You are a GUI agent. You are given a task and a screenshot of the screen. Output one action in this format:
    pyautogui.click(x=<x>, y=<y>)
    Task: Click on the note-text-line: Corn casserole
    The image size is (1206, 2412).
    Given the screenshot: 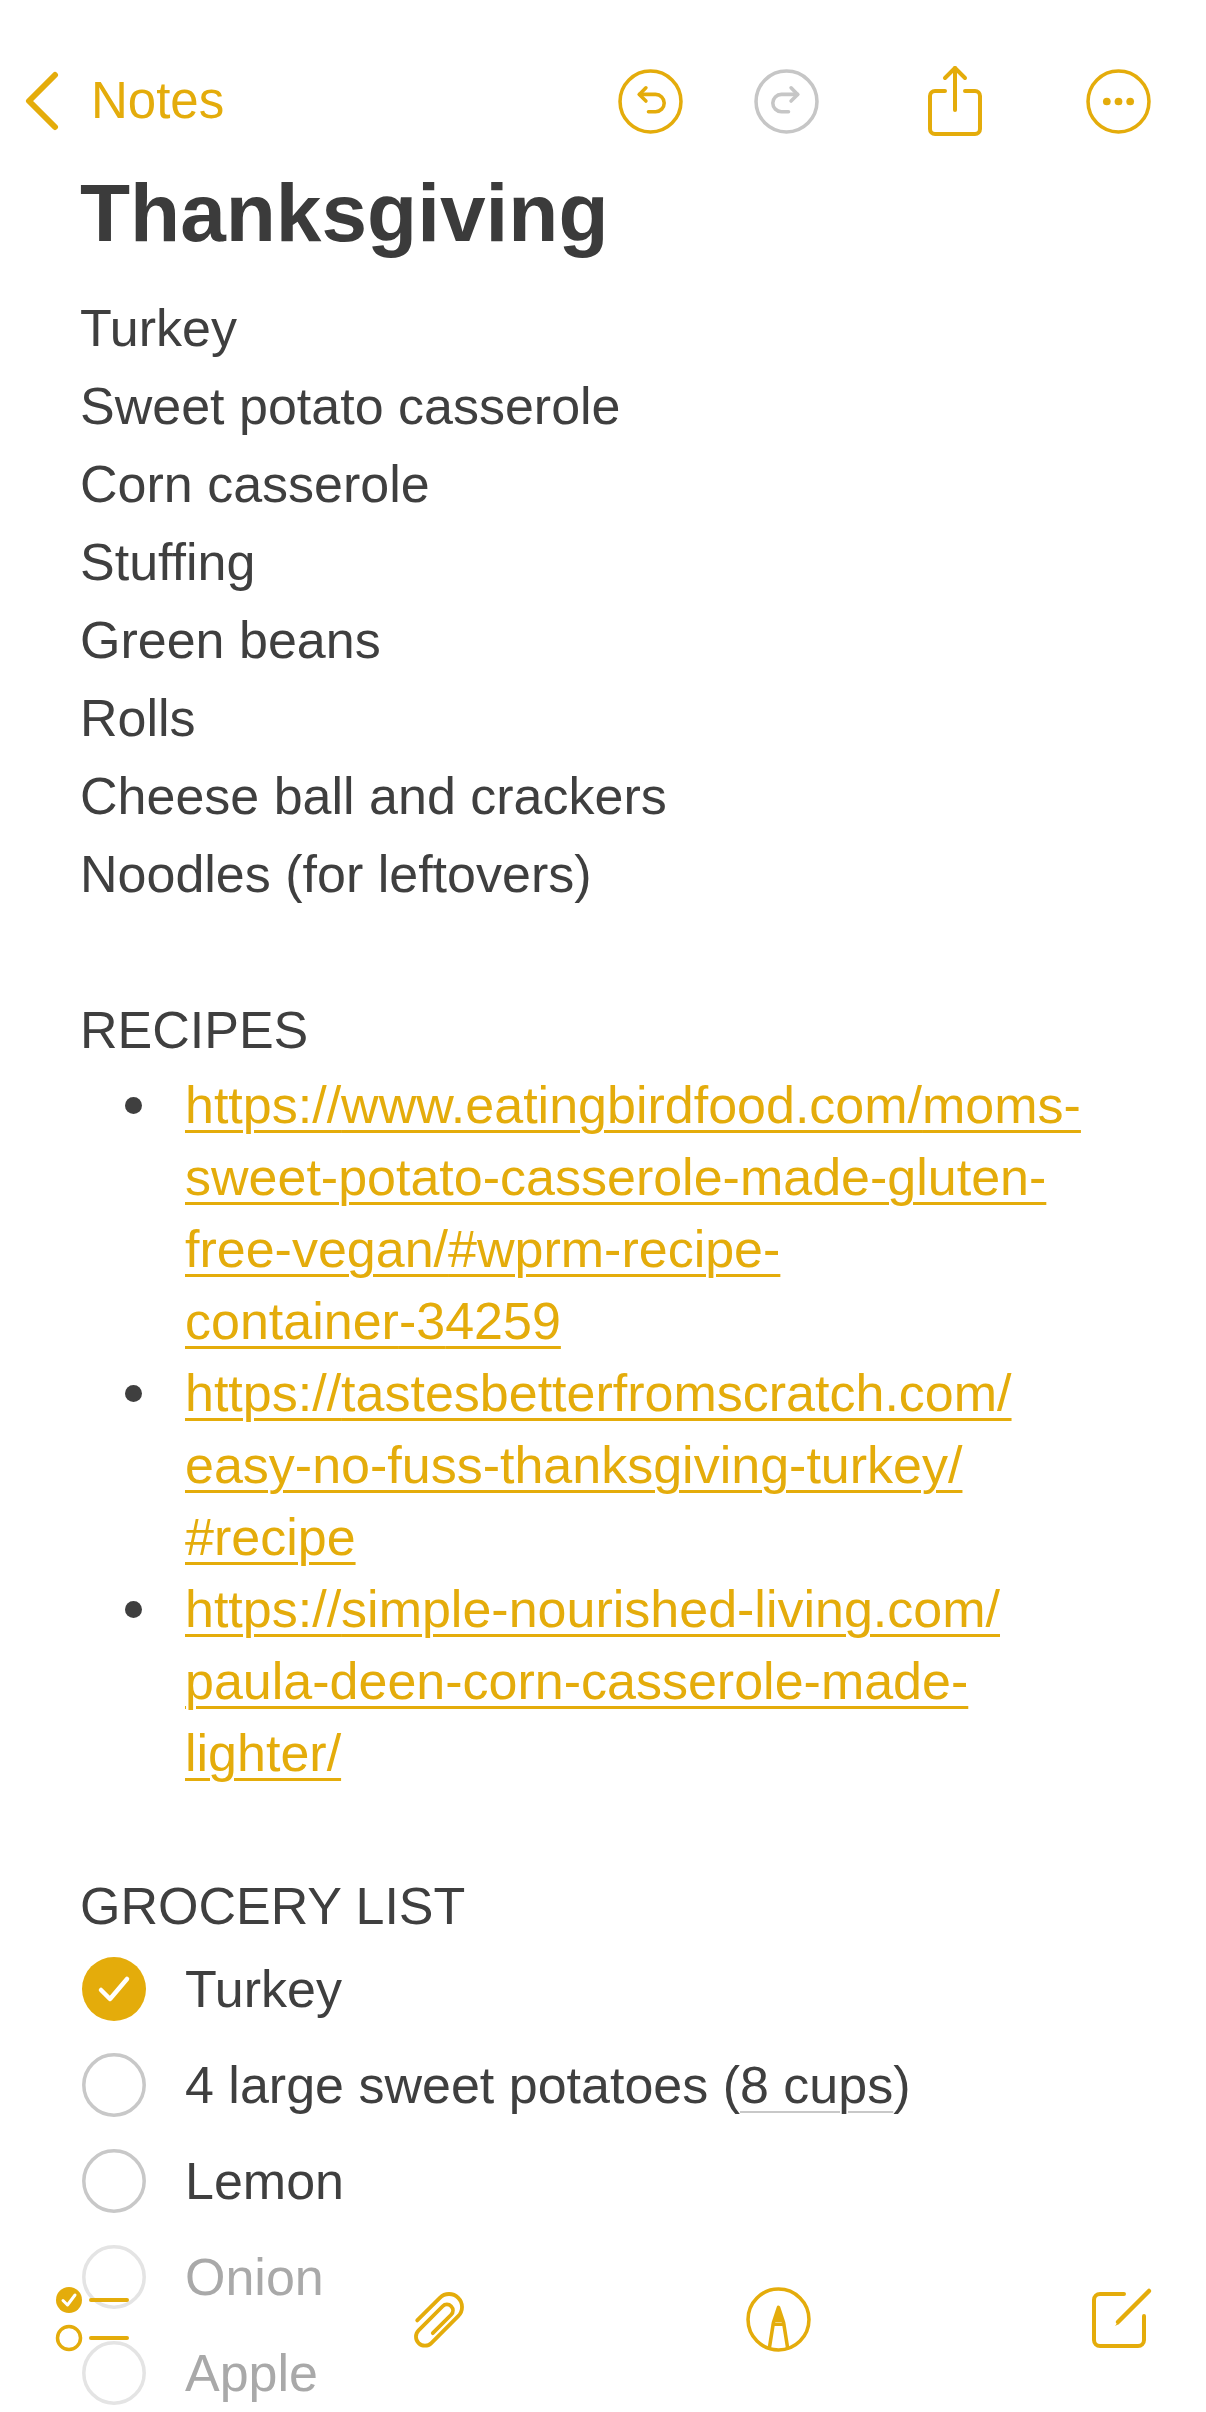 What is the action you would take?
    pyautogui.click(x=255, y=484)
    